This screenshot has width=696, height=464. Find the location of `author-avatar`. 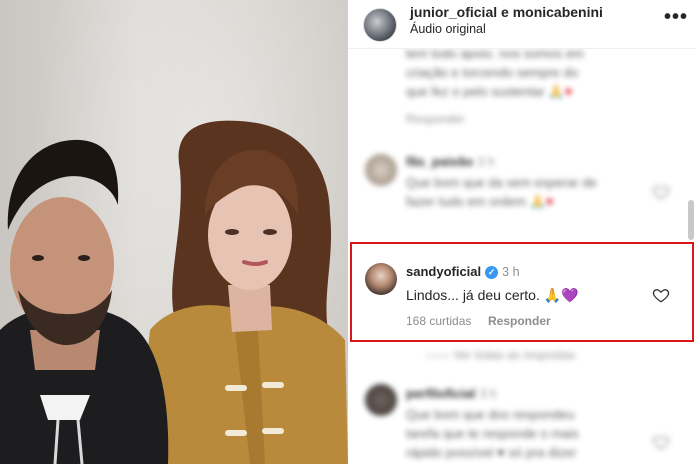

author-avatar is located at coordinates (380, 25).